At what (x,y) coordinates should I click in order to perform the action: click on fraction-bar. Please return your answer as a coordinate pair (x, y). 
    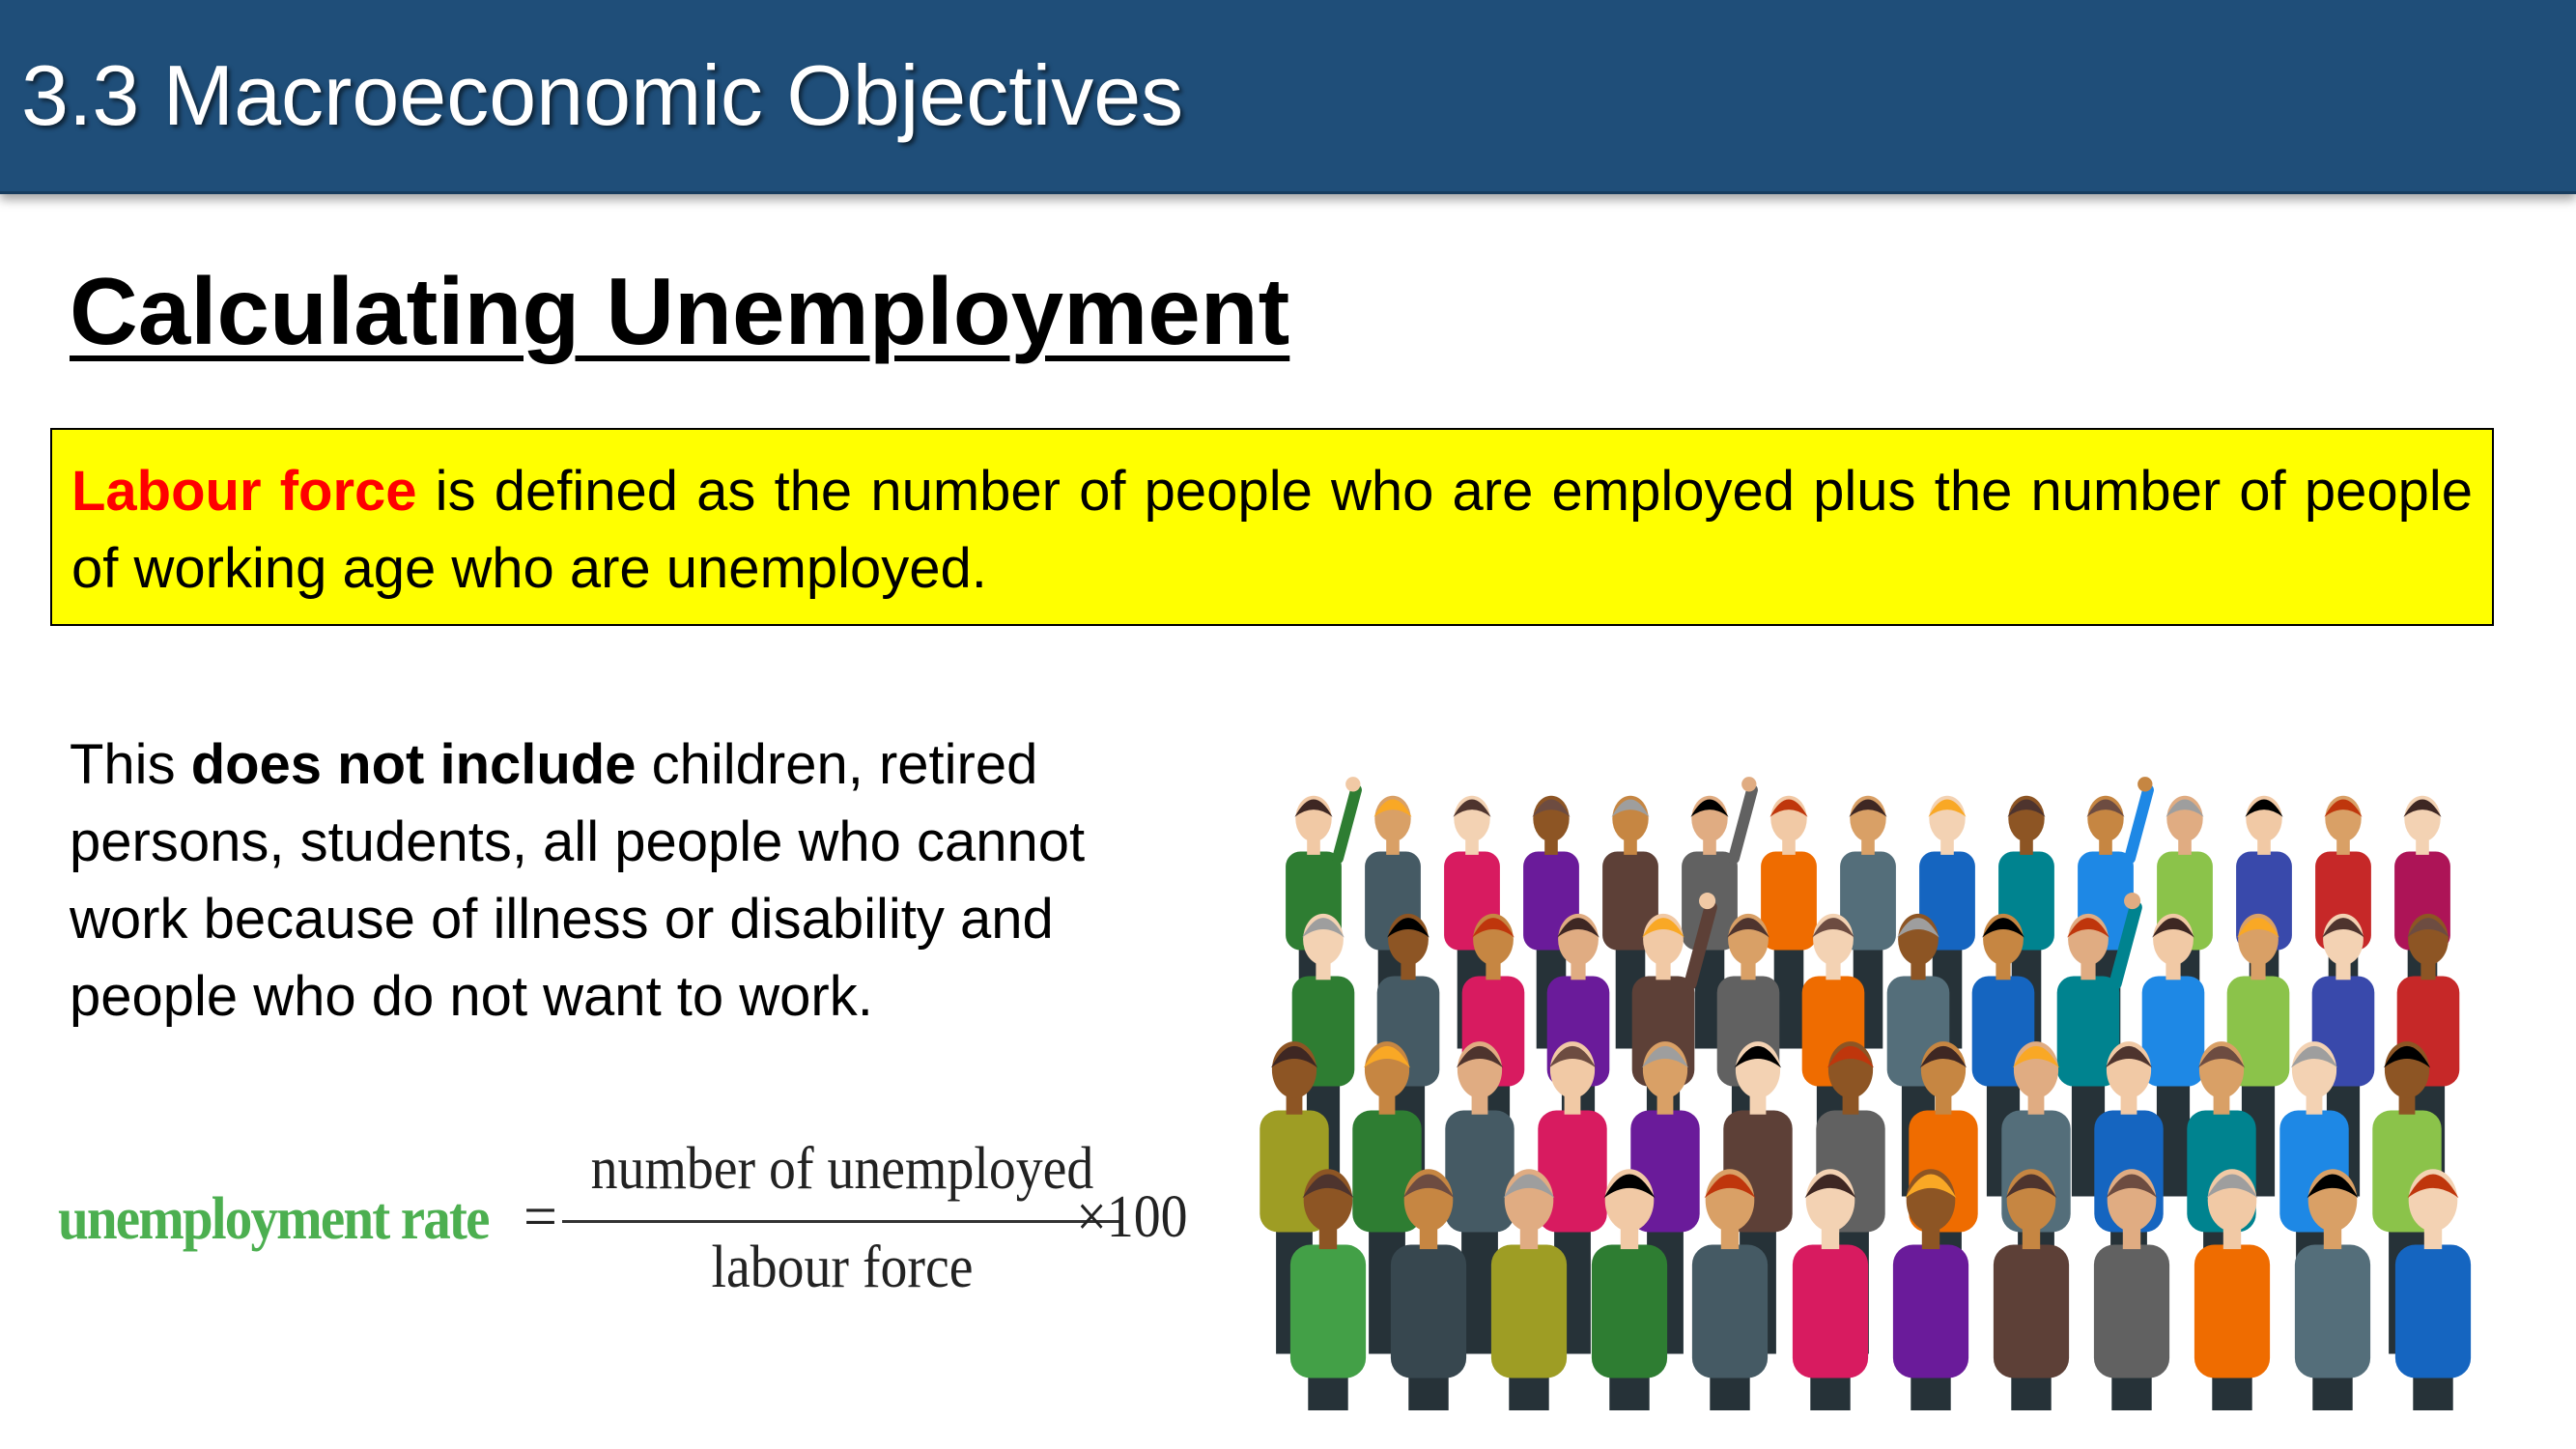
    Looking at the image, I should click on (842, 1221).